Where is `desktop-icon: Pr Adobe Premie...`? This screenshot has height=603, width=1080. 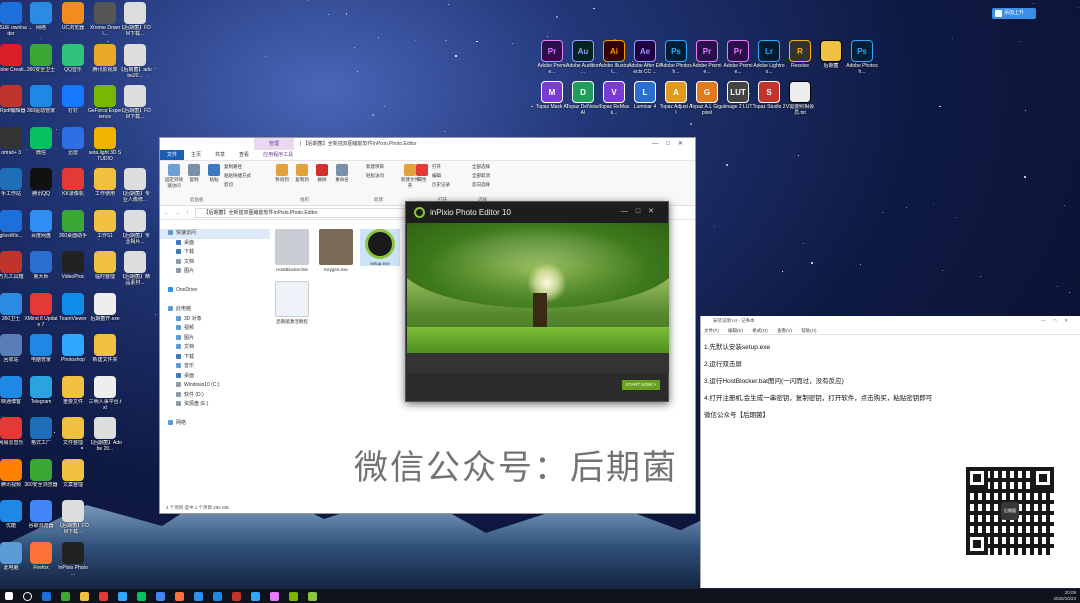
desktop-icon: Pr Adobe Premie... is located at coordinates (738, 57).